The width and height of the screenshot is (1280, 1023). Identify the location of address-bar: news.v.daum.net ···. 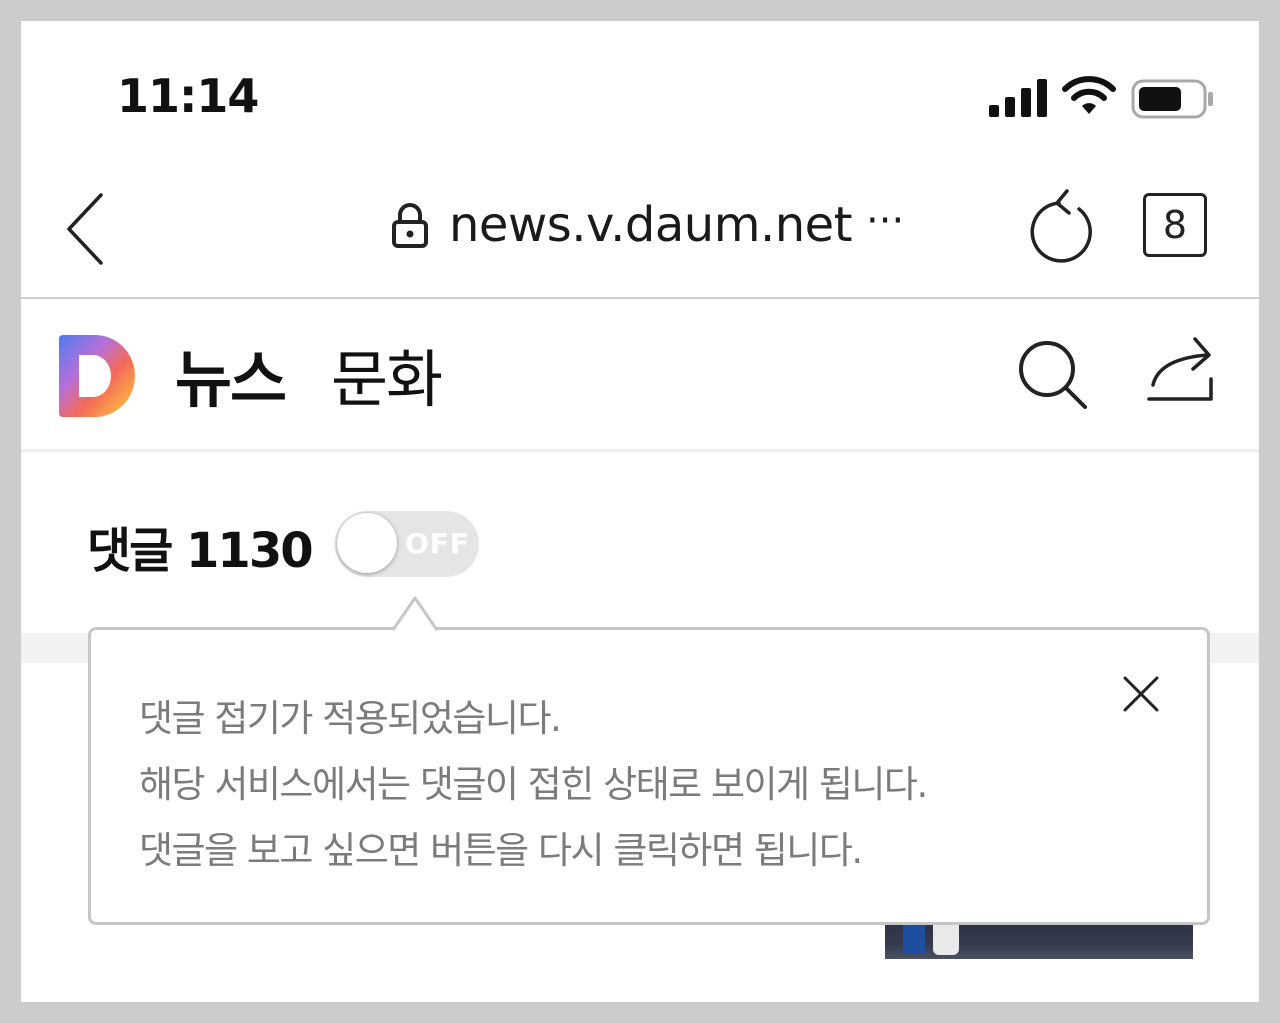
(647, 225).